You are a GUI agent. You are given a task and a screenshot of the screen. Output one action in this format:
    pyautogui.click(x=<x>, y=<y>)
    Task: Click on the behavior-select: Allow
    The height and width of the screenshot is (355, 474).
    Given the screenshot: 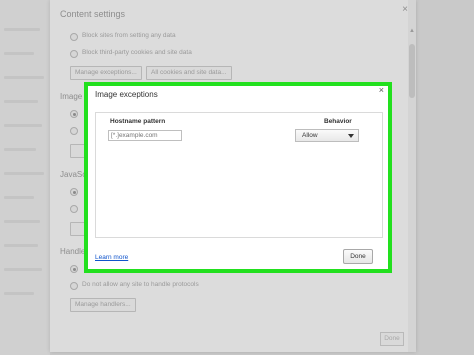 What is the action you would take?
    pyautogui.click(x=327, y=135)
    